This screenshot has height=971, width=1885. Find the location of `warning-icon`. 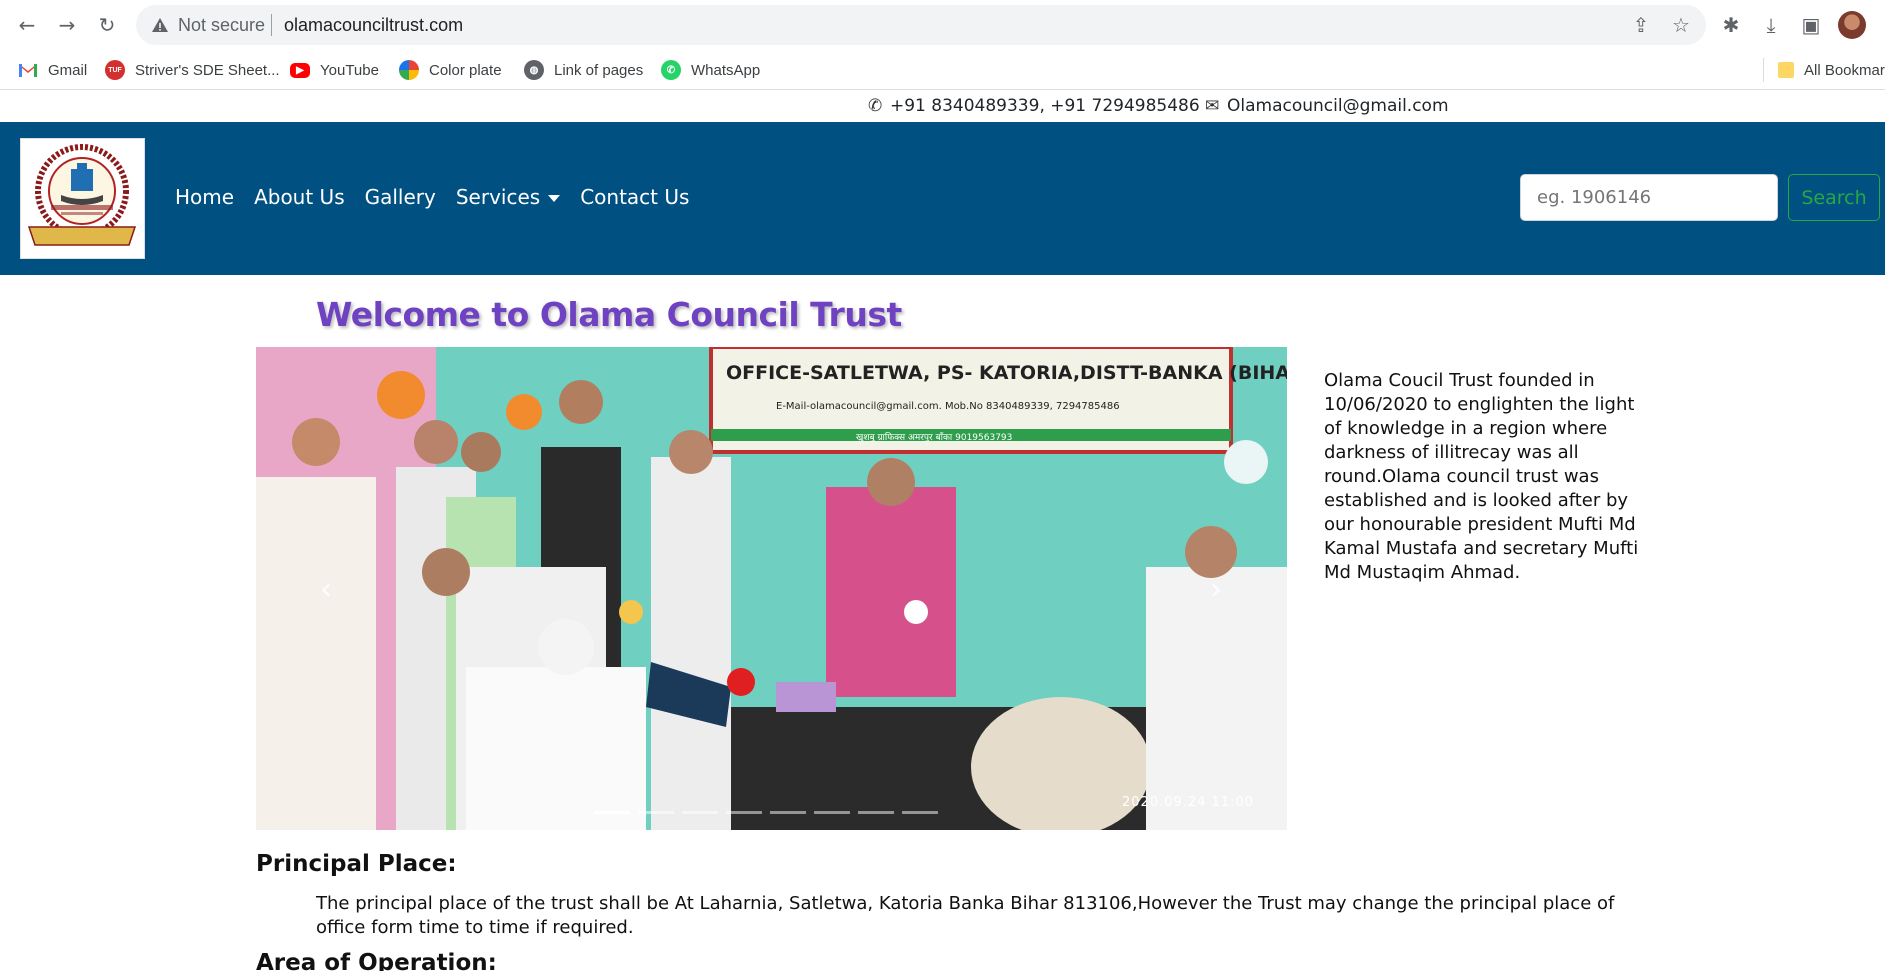

warning-icon is located at coordinates (160, 25).